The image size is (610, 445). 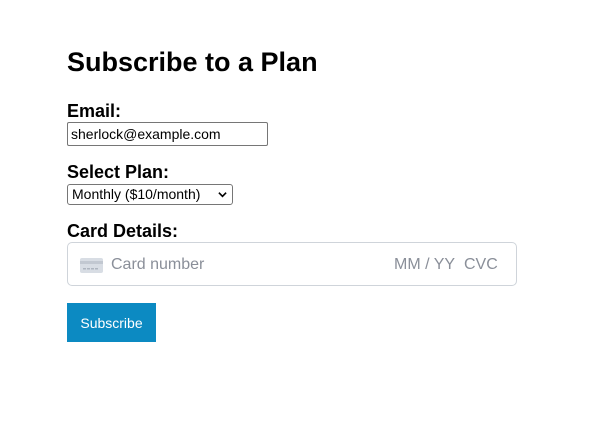 I want to click on plan-label: Select Plan:, so click(x=118, y=172).